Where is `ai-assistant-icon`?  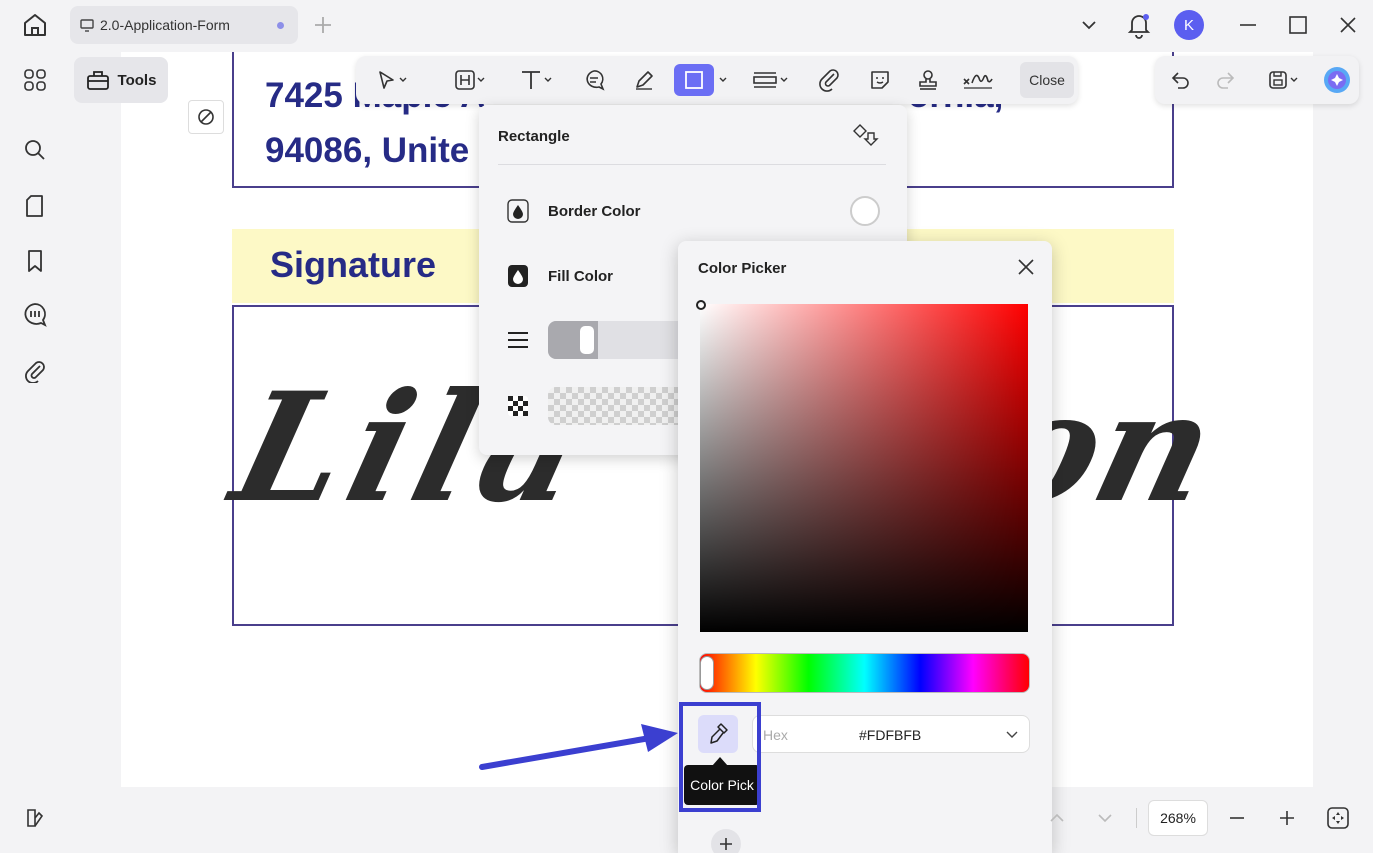
ai-assistant-icon is located at coordinates (1337, 80).